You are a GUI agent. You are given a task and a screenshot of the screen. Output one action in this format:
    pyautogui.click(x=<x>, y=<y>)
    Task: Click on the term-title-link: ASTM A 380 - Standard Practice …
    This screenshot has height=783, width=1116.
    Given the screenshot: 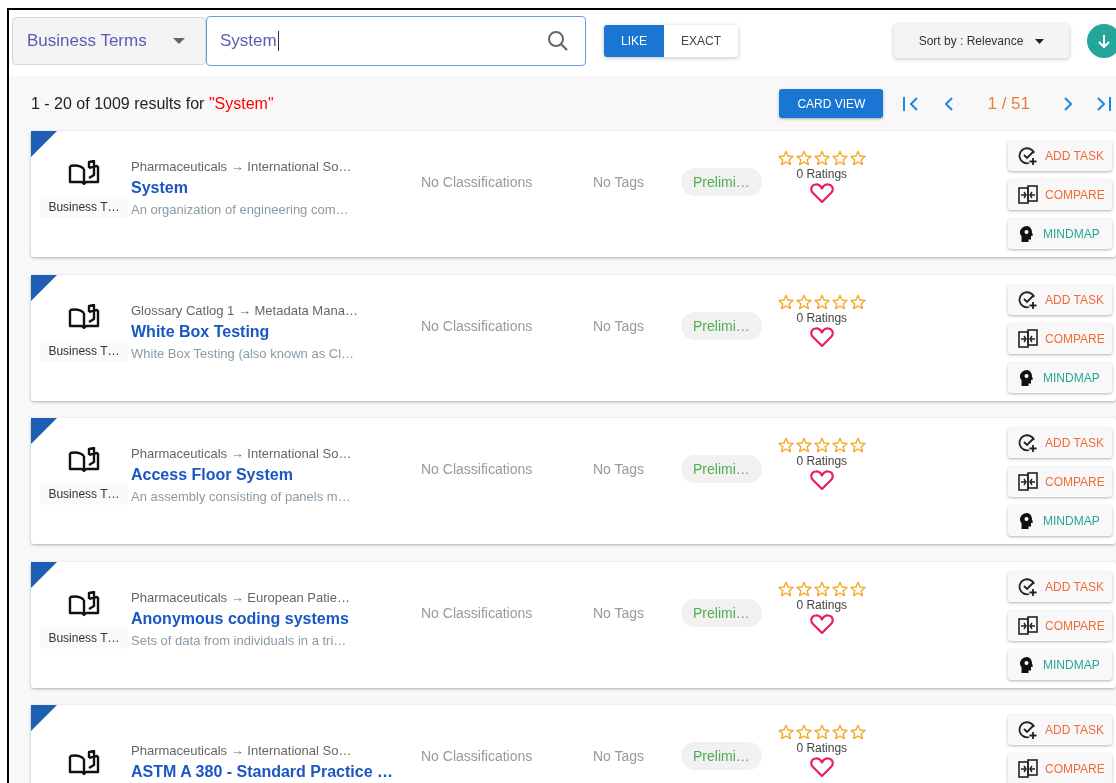 What is the action you would take?
    pyautogui.click(x=276, y=772)
    